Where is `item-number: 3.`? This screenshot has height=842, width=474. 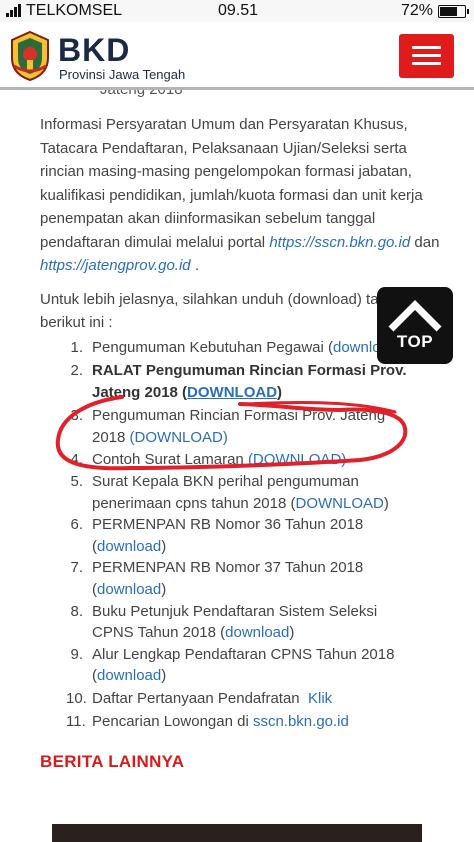 item-number: 3. is located at coordinates (76, 416).